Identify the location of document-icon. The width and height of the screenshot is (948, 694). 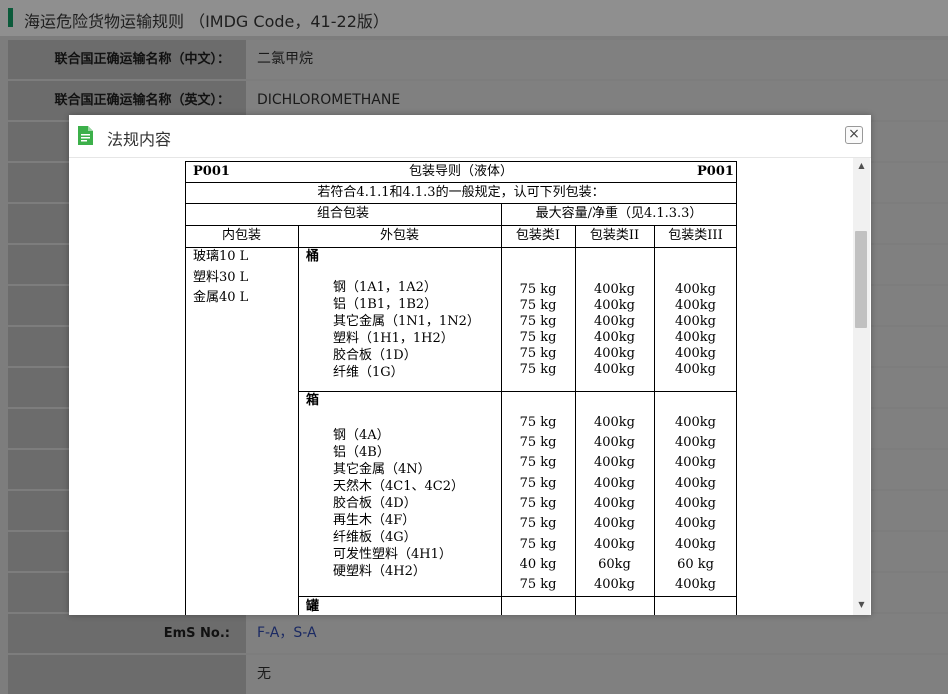
(85, 135).